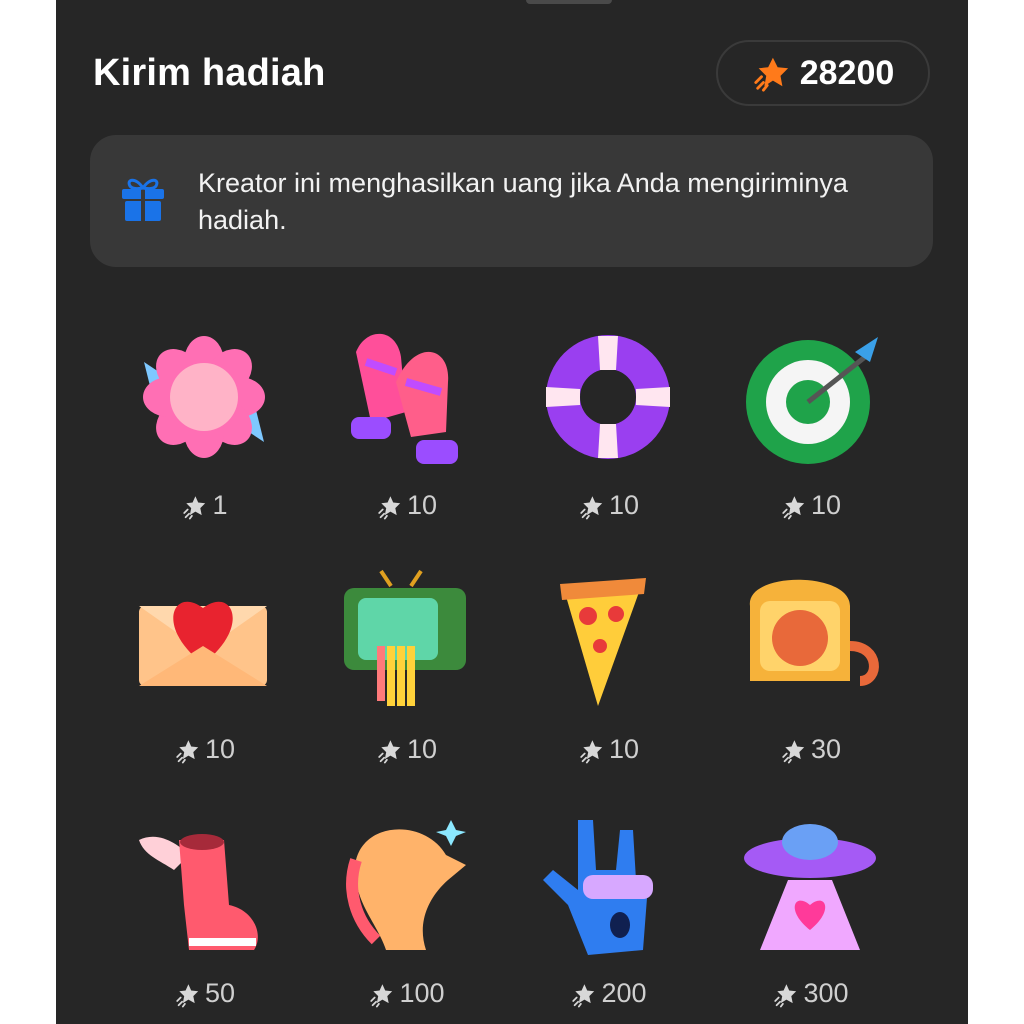 The height and width of the screenshot is (1024, 1024). I want to click on mittens-icon, so click(406, 397).